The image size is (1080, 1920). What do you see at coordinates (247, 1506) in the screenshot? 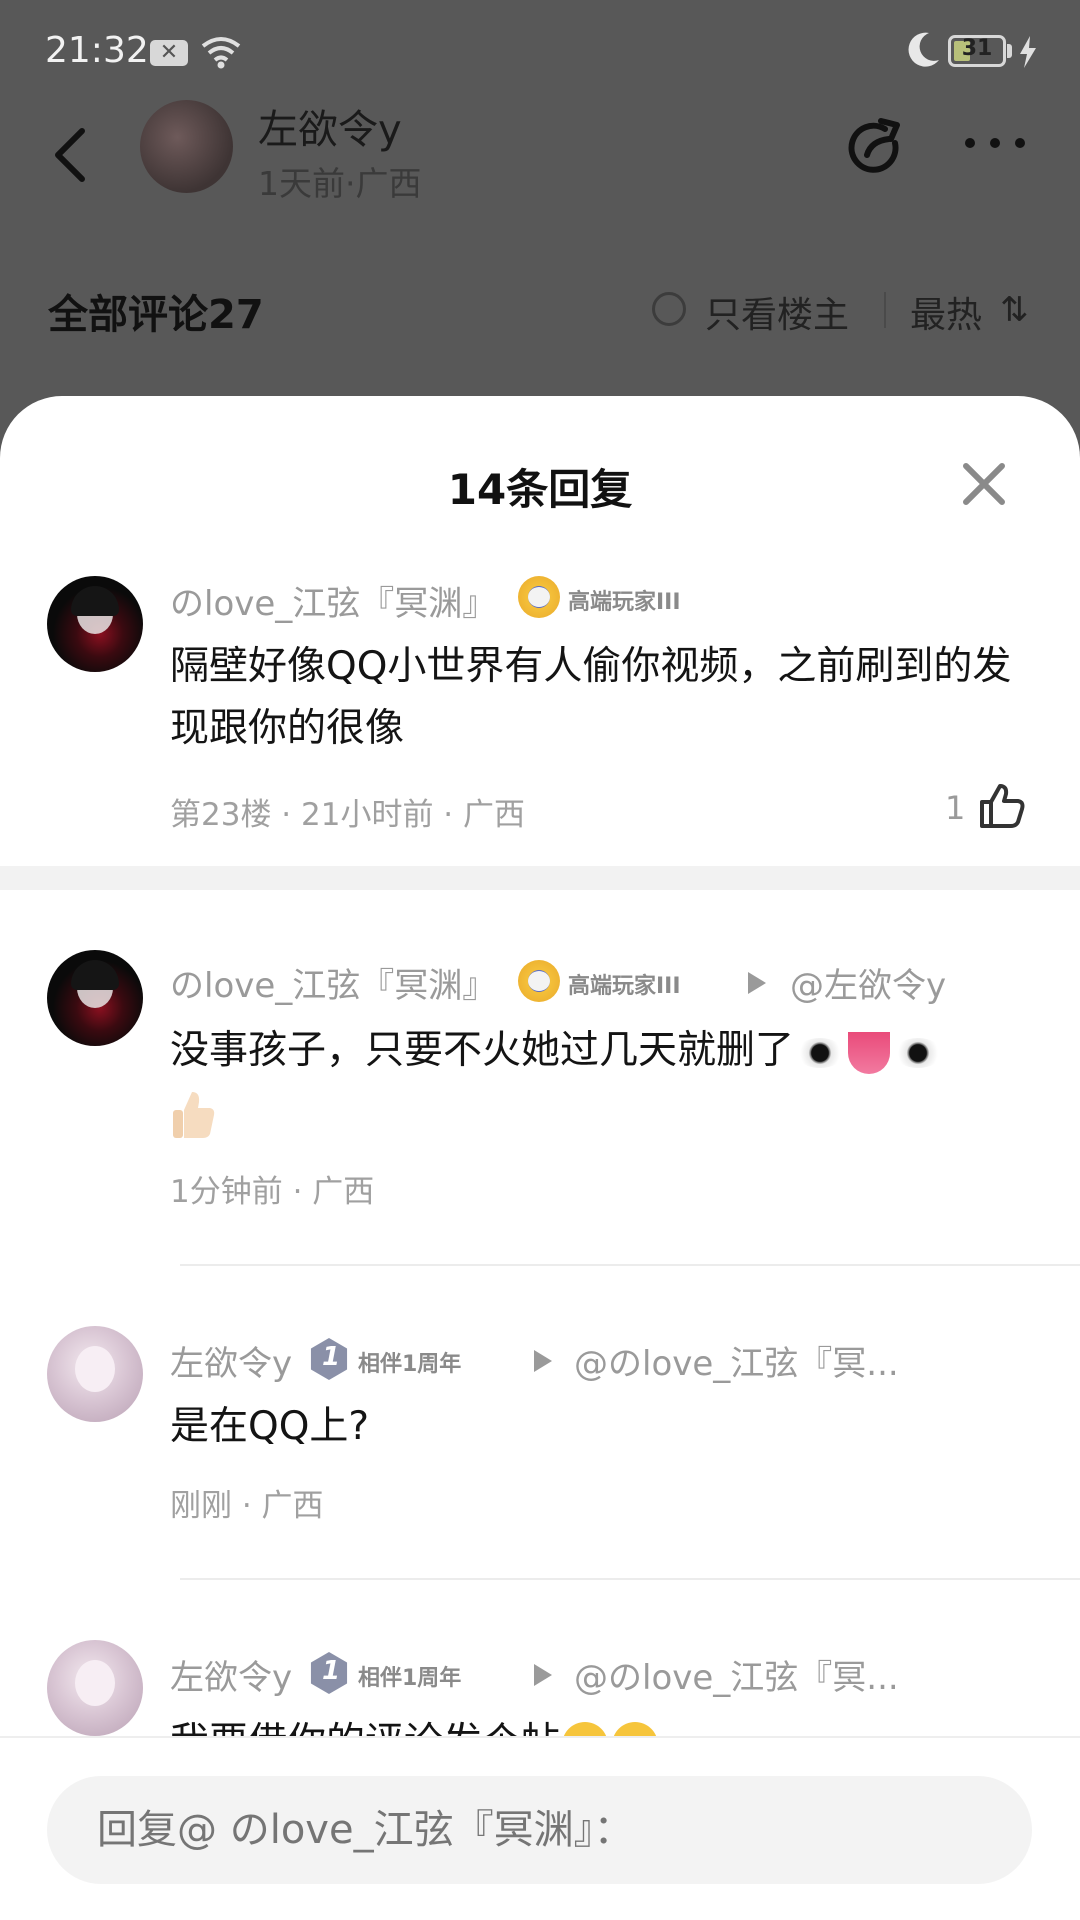
I see `comment-meta: 刚刚 · 广西` at bounding box center [247, 1506].